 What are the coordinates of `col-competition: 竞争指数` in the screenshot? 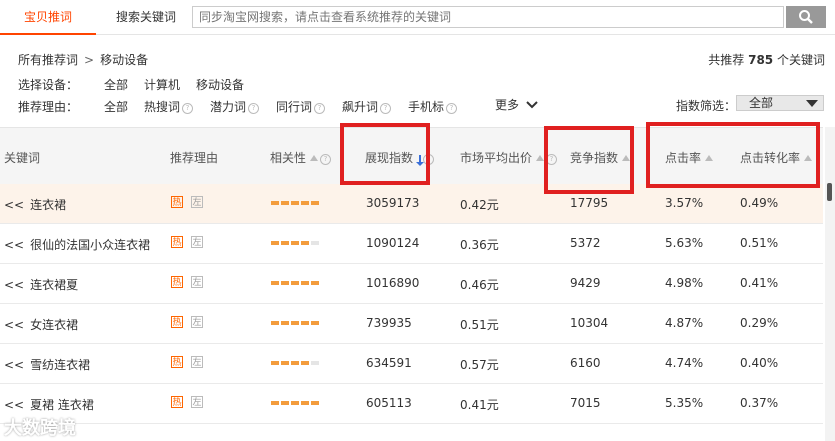 It's located at (600, 157).